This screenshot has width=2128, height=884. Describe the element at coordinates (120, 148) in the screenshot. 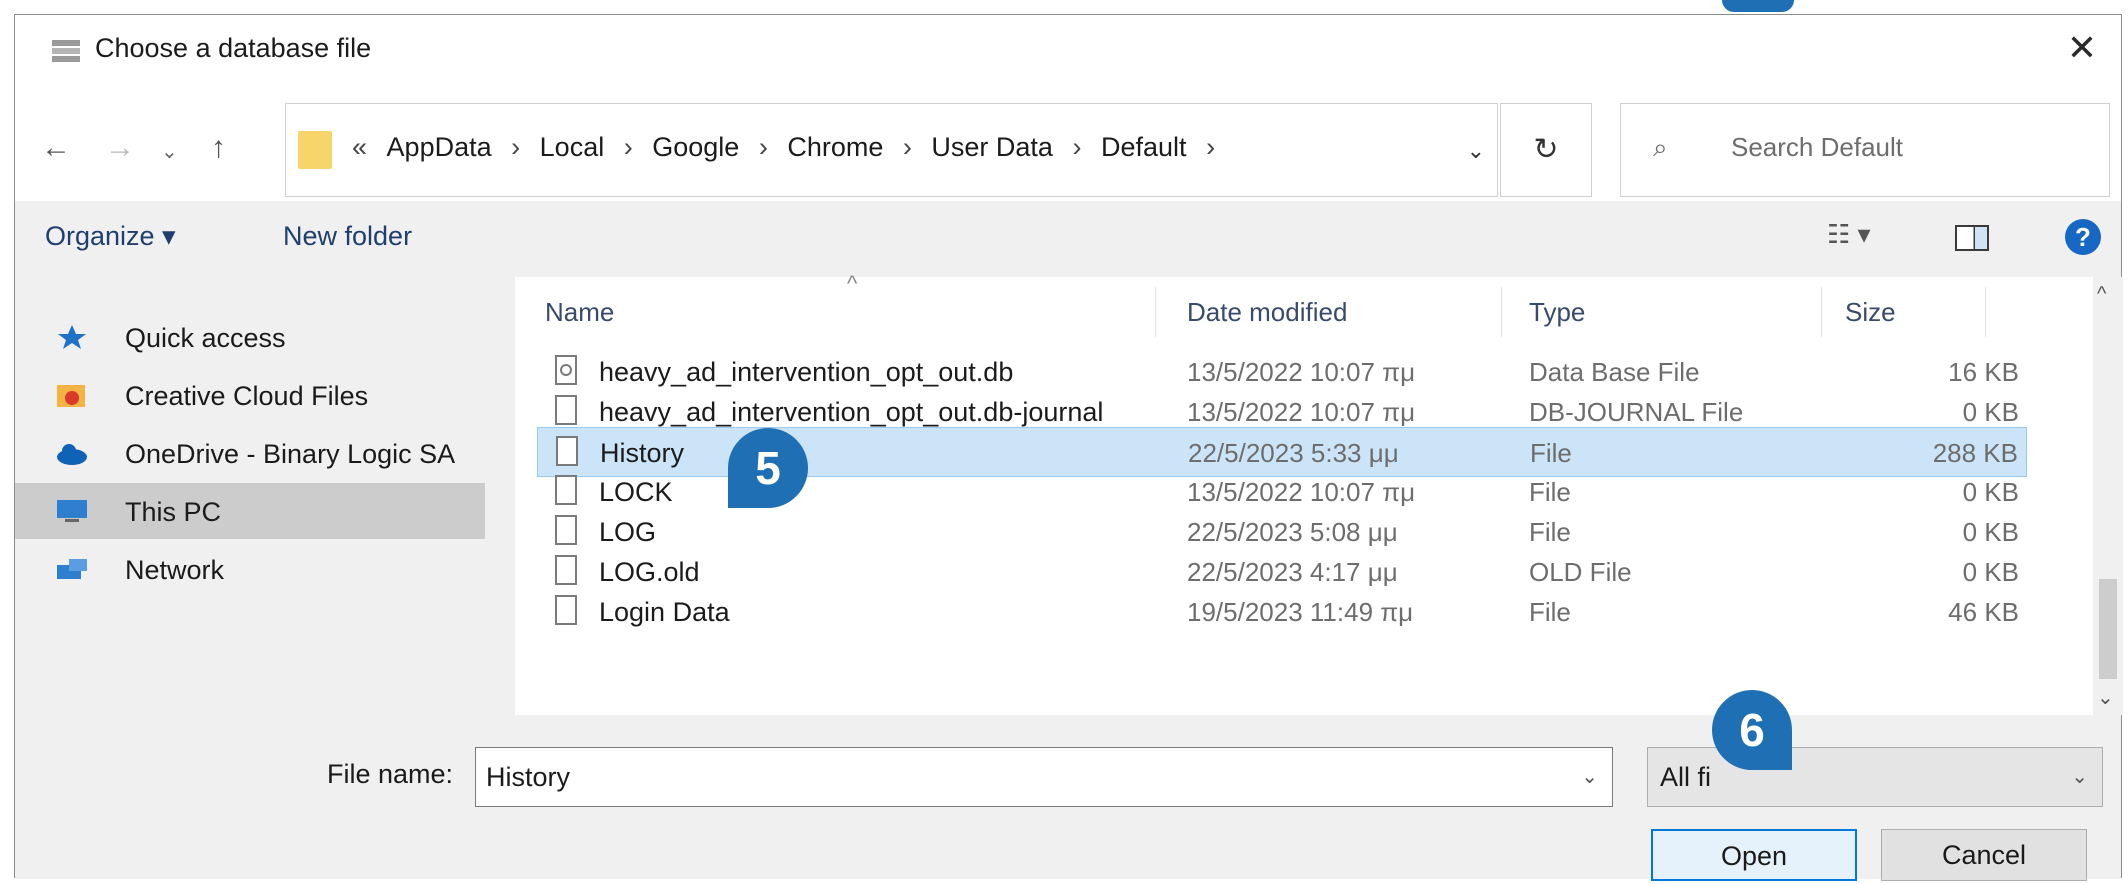

I see `forward-button: →` at that location.